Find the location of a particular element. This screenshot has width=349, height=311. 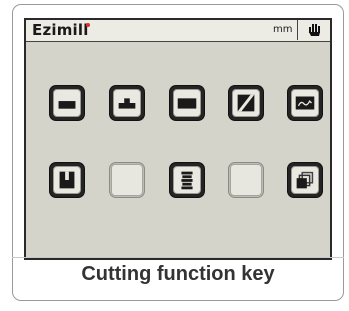

caption-divider is located at coordinates (178, 257).